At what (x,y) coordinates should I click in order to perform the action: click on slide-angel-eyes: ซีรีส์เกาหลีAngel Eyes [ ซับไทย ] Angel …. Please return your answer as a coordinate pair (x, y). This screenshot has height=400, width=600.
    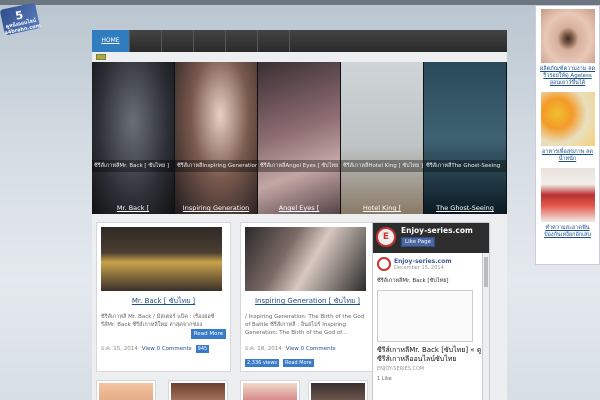
    Looking at the image, I should click on (299, 138).